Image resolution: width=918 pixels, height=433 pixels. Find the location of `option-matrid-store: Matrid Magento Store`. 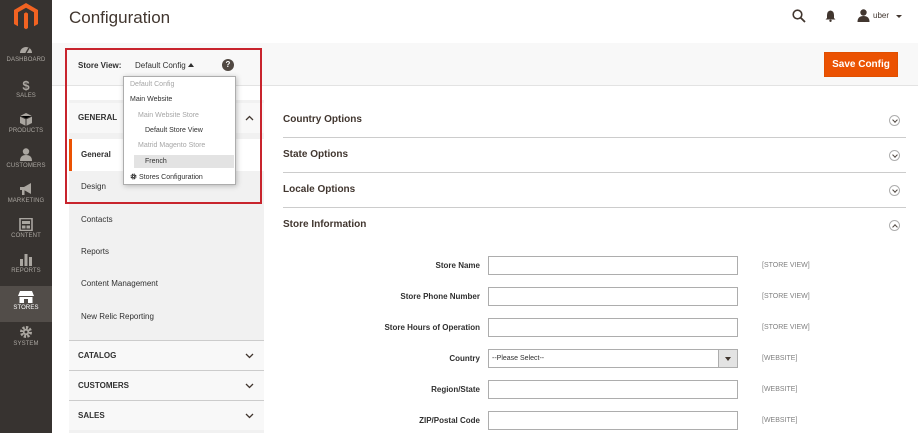

option-matrid-store: Matrid Magento Store is located at coordinates (172, 145).